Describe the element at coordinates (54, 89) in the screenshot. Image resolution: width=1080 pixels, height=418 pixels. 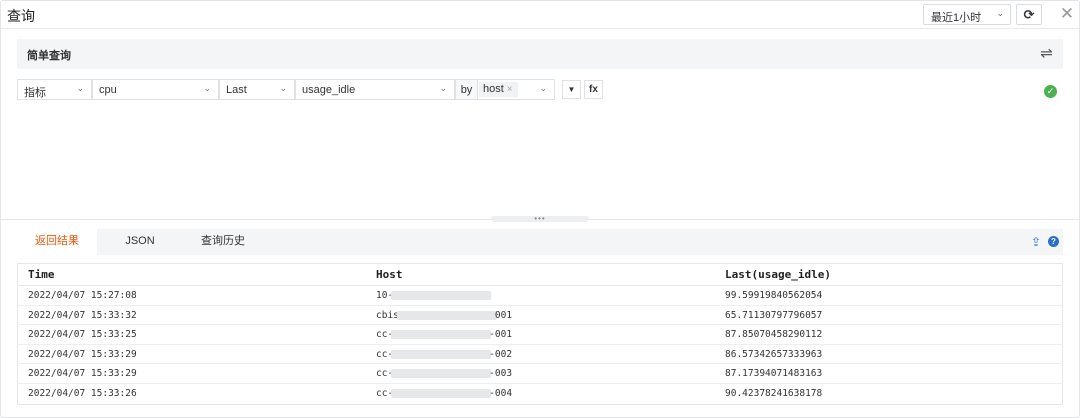
I see `metric-type-select: 指标 ⌄` at that location.